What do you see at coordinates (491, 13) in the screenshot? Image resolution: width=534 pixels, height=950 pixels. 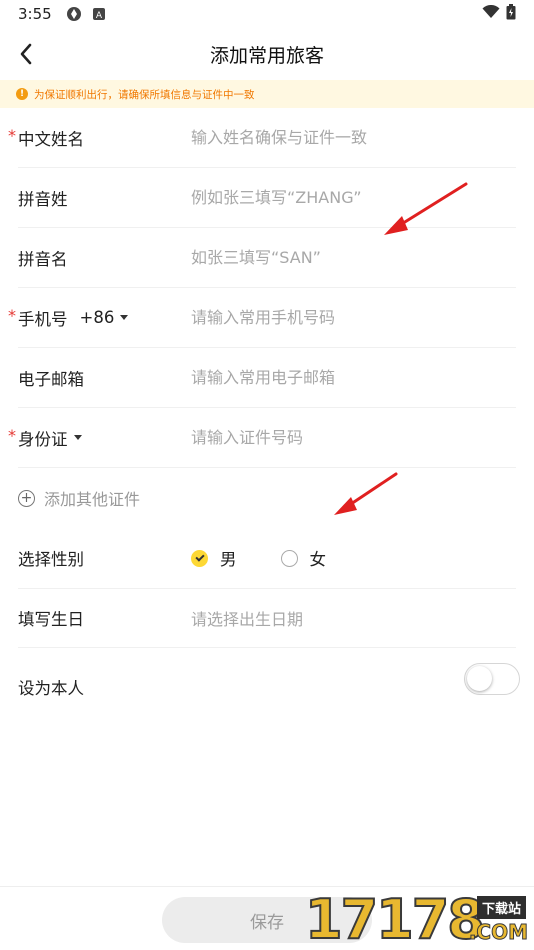 I see `wifi-icon` at bounding box center [491, 13].